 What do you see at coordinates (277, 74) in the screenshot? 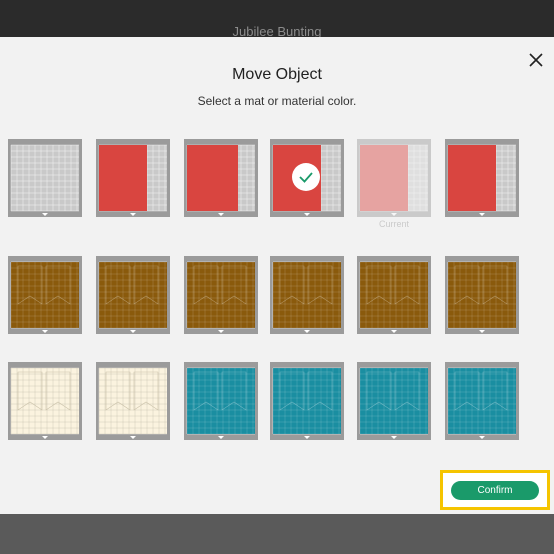
I see `dialog-title: Move Object` at bounding box center [277, 74].